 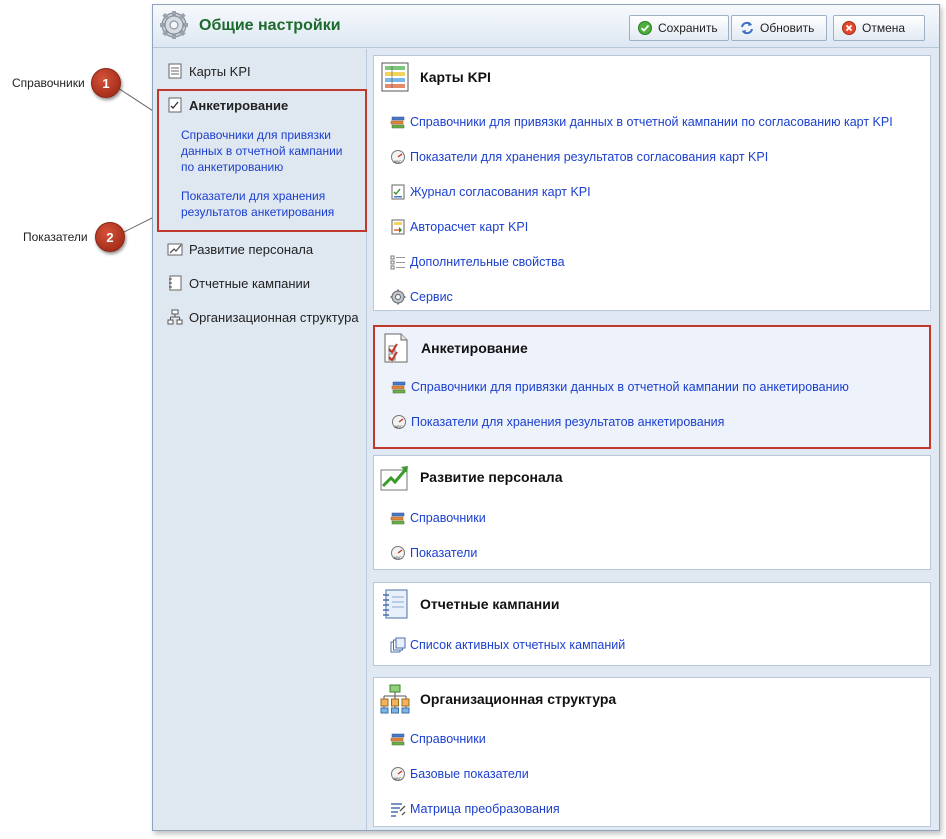 I want to click on link-text: Дополнительные свойства, so click(x=487, y=262).